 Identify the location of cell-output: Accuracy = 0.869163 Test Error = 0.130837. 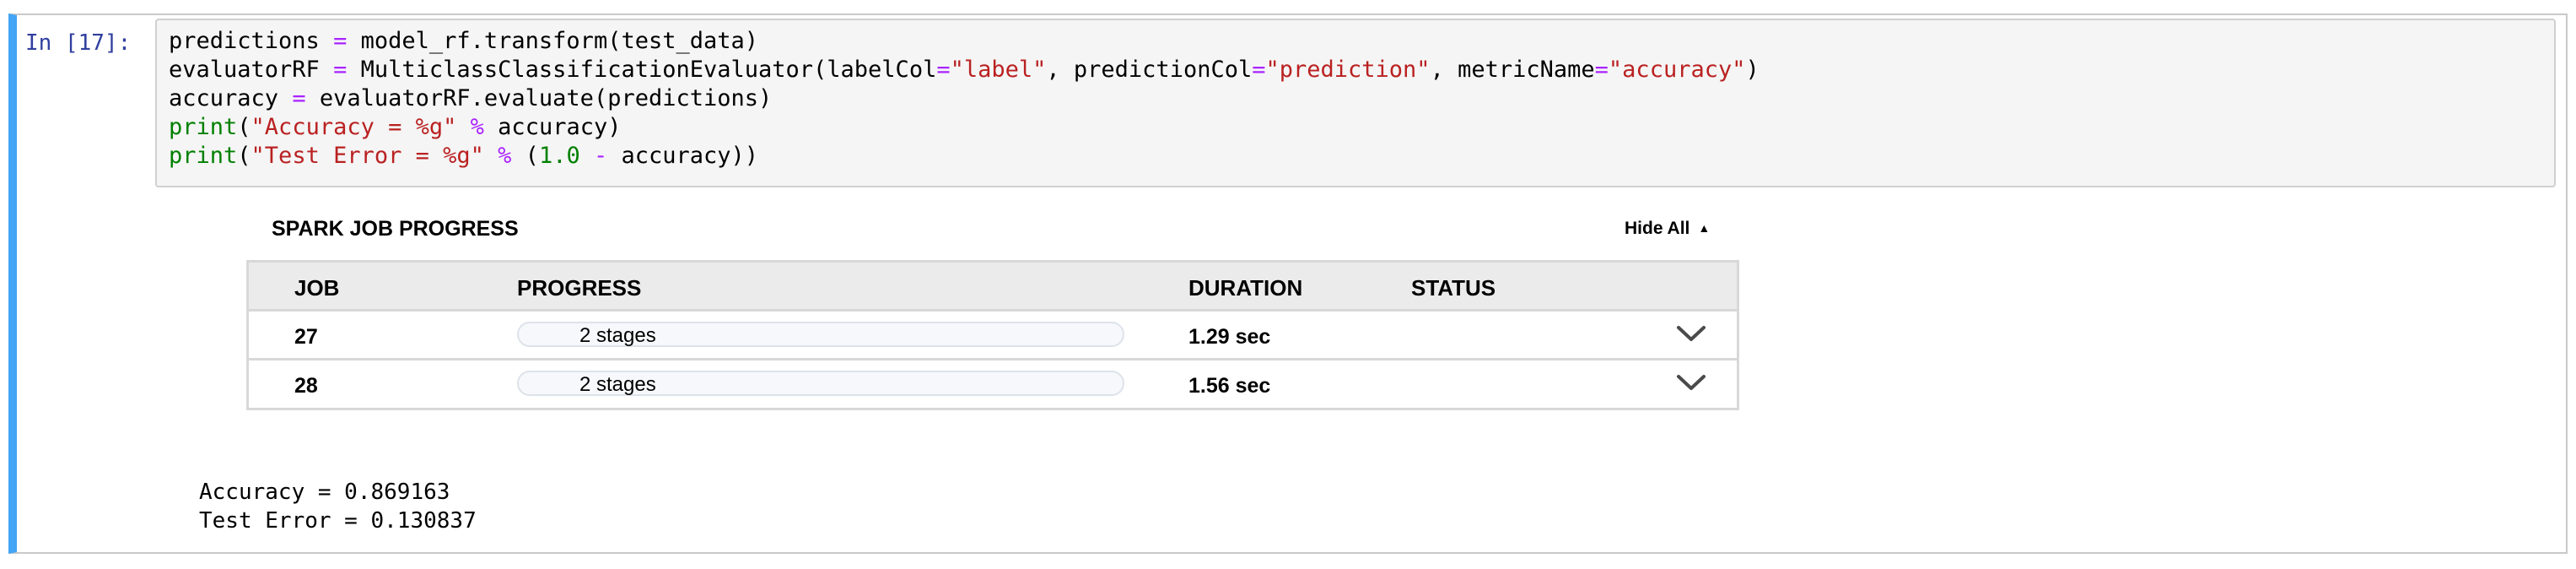
(338, 506).